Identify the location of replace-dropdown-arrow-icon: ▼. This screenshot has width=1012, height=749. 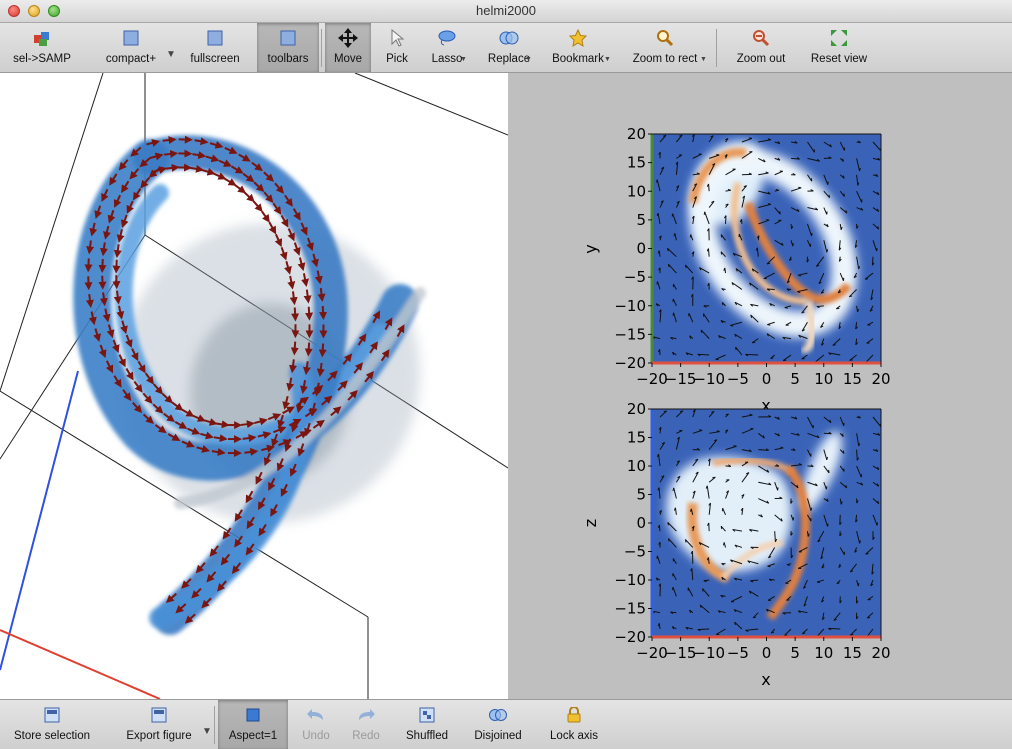
(528, 59).